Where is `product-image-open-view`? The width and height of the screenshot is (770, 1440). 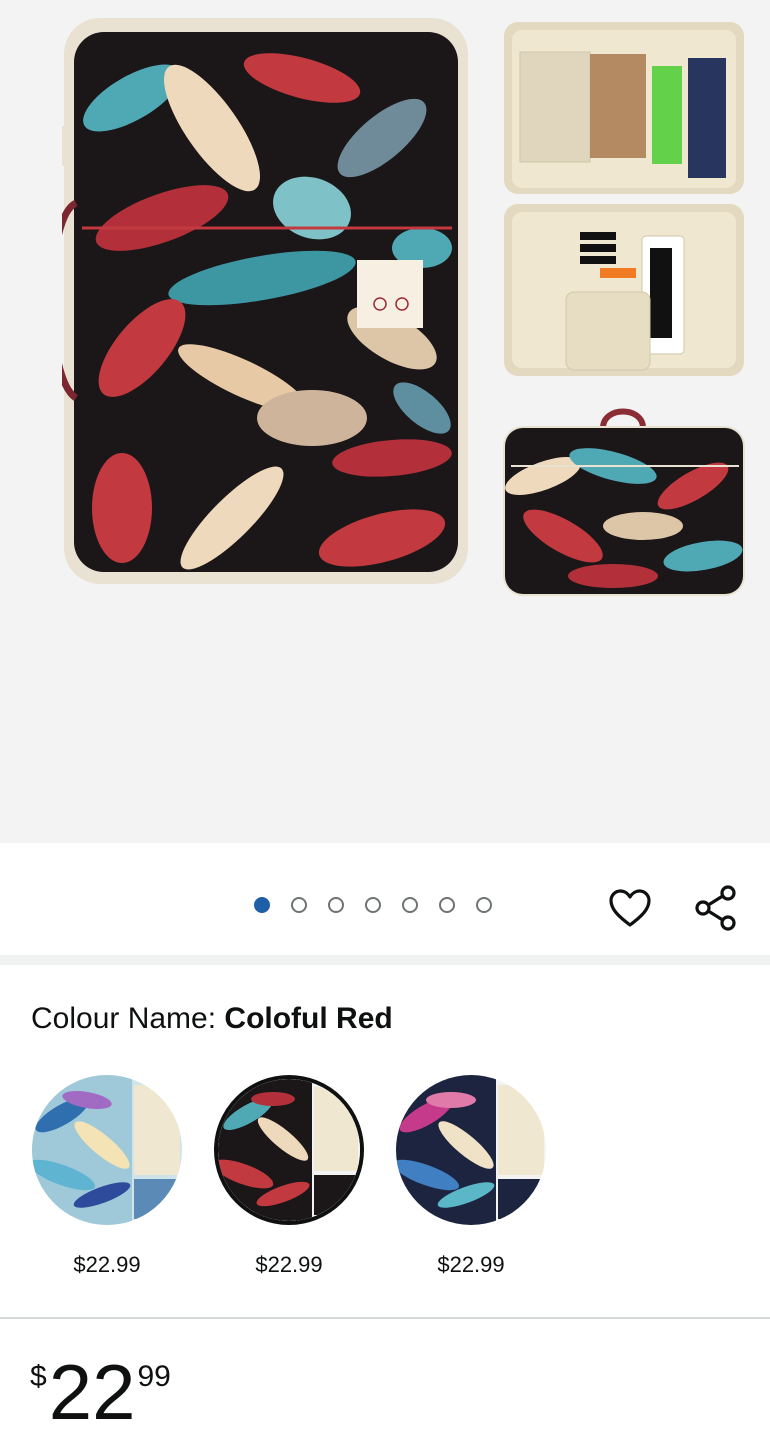 product-image-open-view is located at coordinates (624, 199).